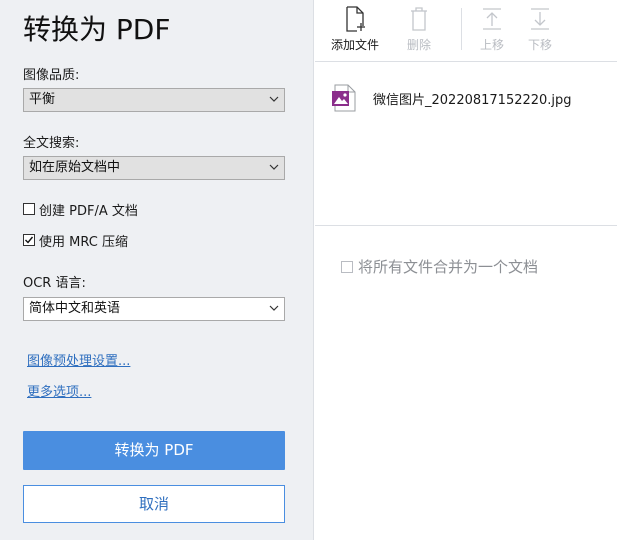  I want to click on trash-icon, so click(419, 19).